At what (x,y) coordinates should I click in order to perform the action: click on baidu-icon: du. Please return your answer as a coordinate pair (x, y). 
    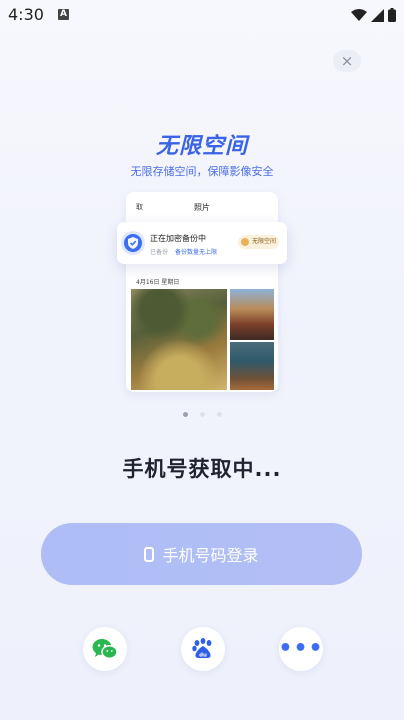
    Looking at the image, I should click on (202, 648).